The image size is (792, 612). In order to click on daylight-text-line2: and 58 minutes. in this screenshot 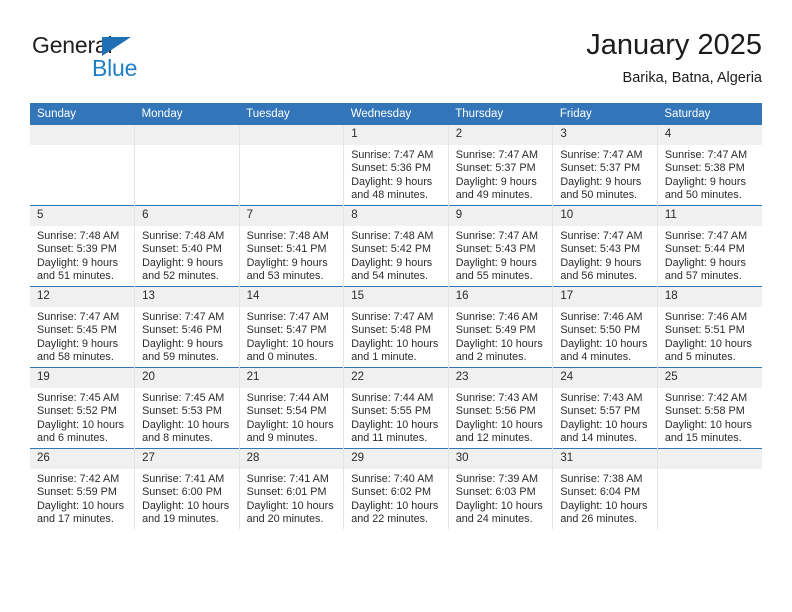, I will do `click(75, 357)`.